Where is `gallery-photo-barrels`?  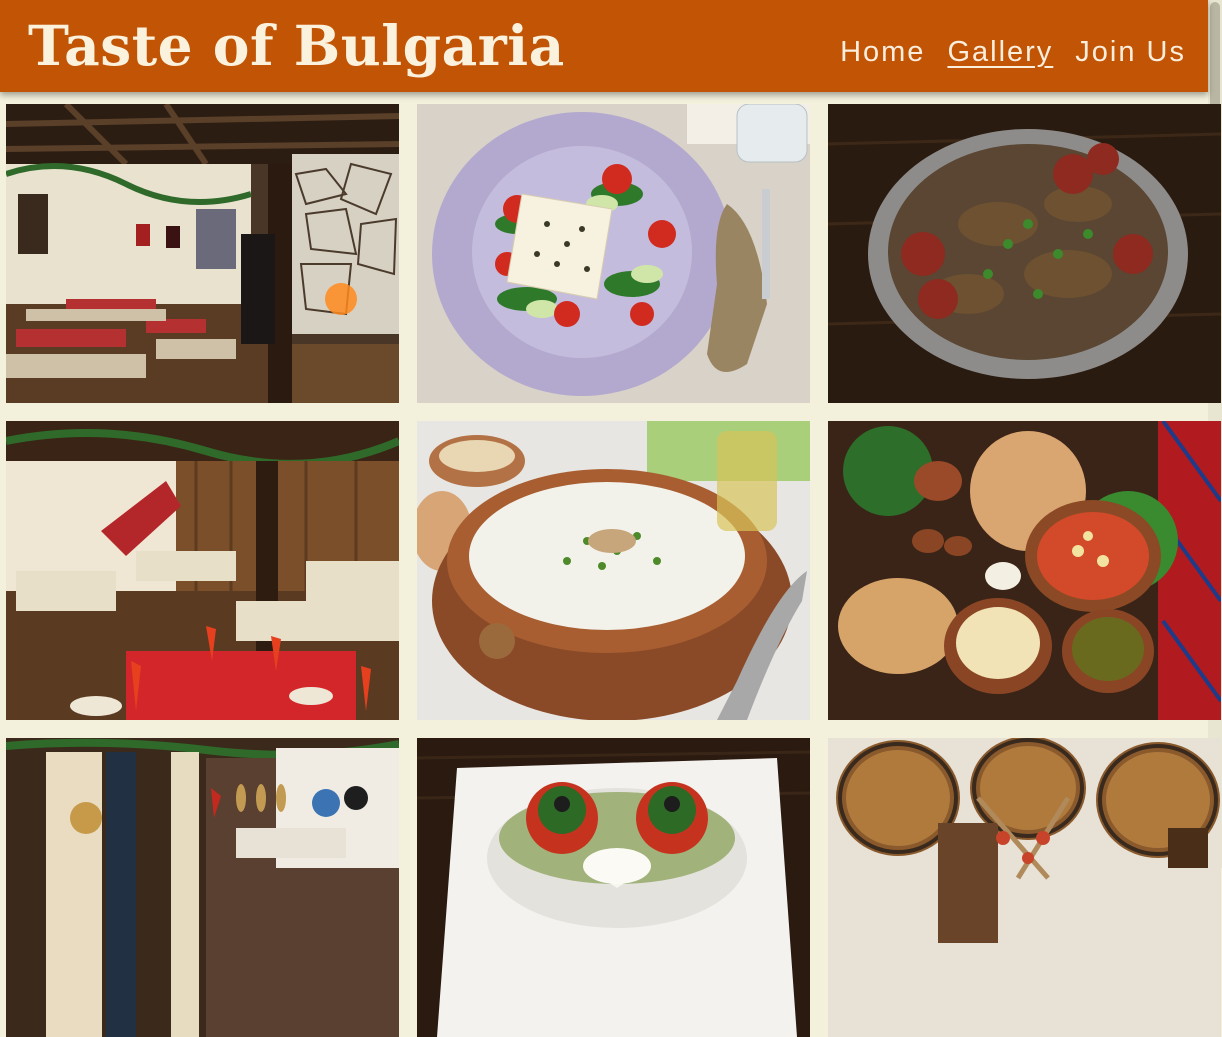
gallery-photo-barrels is located at coordinates (1024, 887).